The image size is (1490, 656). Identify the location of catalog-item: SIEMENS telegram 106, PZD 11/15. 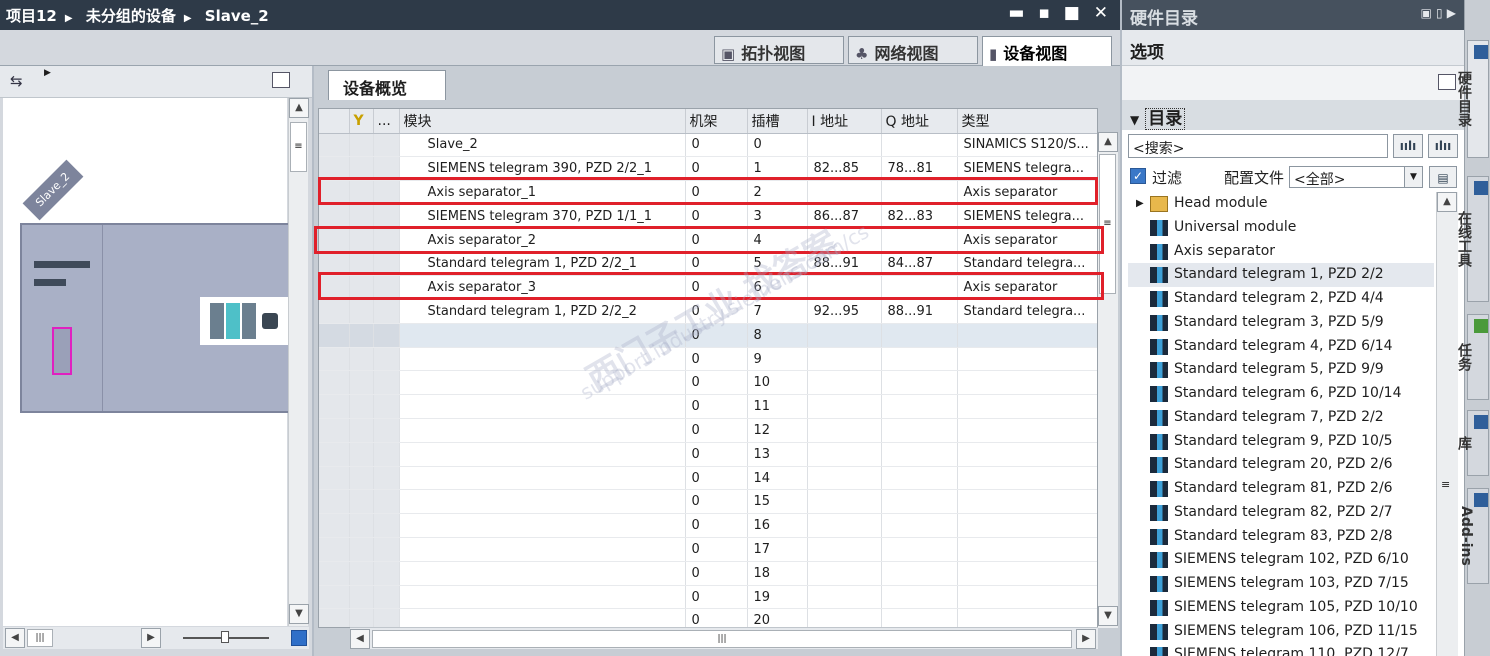
(1281, 632).